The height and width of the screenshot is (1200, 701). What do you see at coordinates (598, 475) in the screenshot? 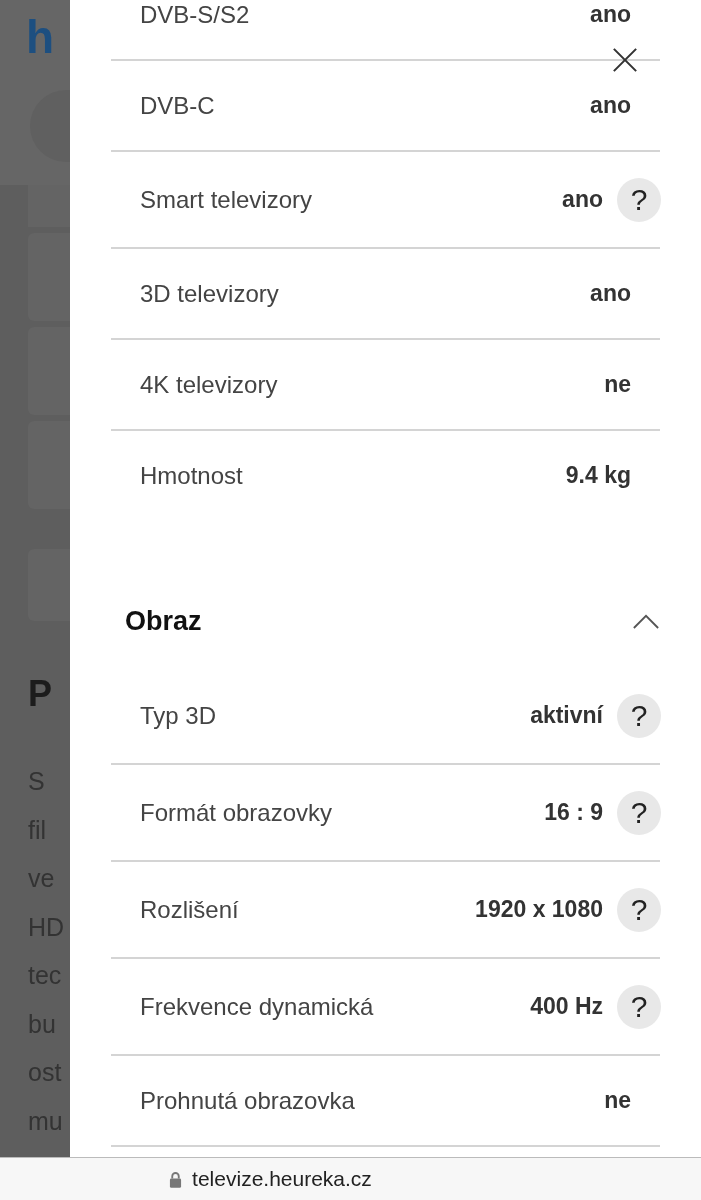
I see `spec-value: 9.4 kg` at bounding box center [598, 475].